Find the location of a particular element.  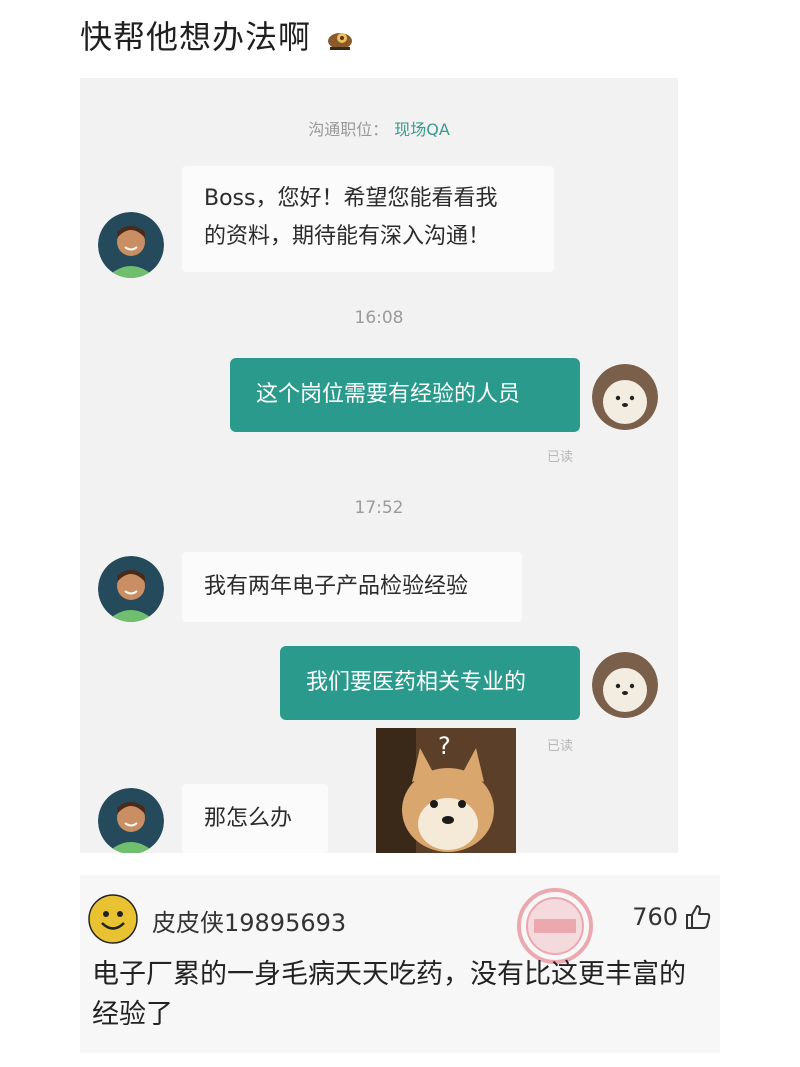

message-text: 我有两年电子产品检验经验 is located at coordinates (336, 586).